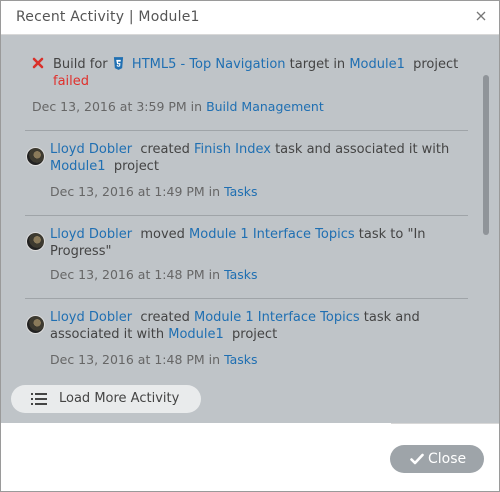 This screenshot has height=492, width=500. What do you see at coordinates (417, 459) in the screenshot?
I see `check-icon` at bounding box center [417, 459].